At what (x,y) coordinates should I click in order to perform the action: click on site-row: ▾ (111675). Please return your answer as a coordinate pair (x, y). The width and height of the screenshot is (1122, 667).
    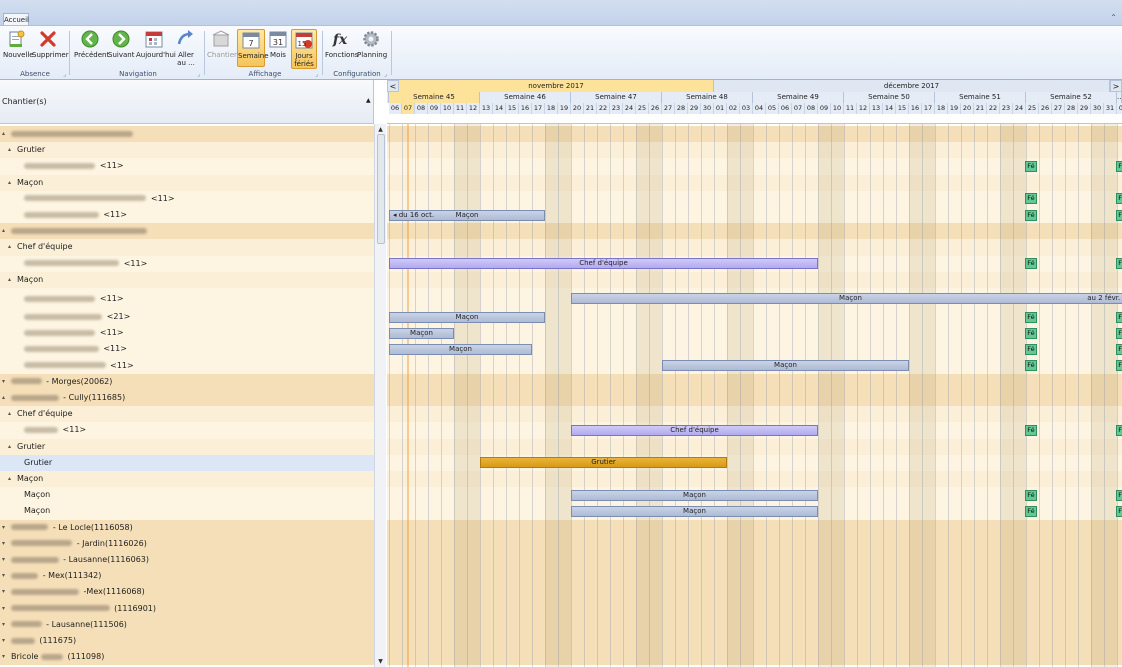
    Looking at the image, I should click on (187, 641).